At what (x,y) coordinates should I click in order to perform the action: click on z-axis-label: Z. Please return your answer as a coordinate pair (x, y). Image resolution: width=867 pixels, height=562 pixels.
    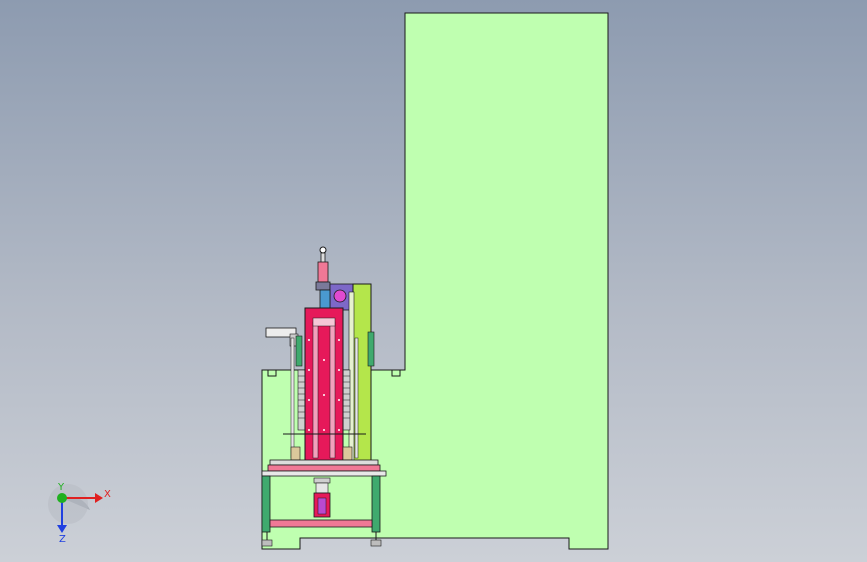
    Looking at the image, I should click on (62, 539).